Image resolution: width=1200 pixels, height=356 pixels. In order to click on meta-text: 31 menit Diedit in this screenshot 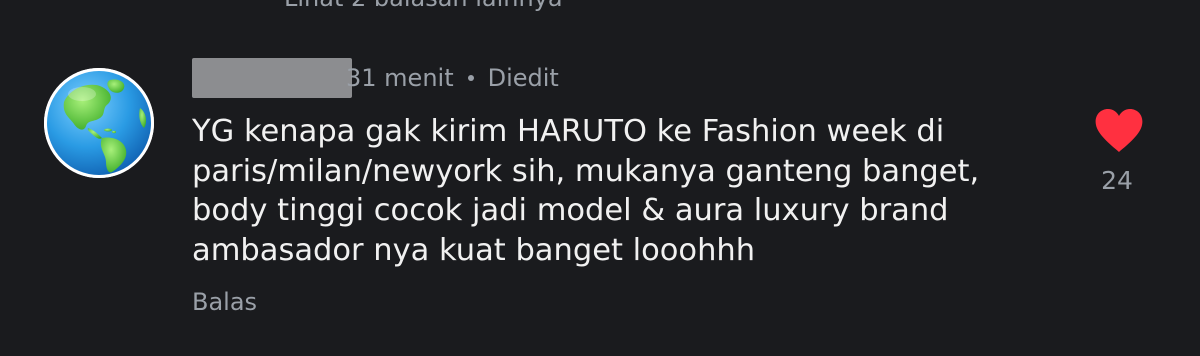, I will do `click(452, 78)`.